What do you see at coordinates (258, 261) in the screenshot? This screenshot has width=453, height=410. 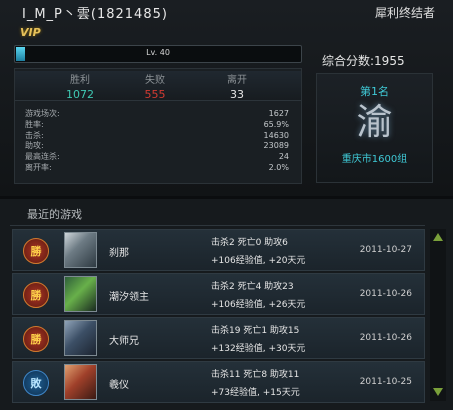 I see `game-reward: +106经验值, +20天元` at bounding box center [258, 261].